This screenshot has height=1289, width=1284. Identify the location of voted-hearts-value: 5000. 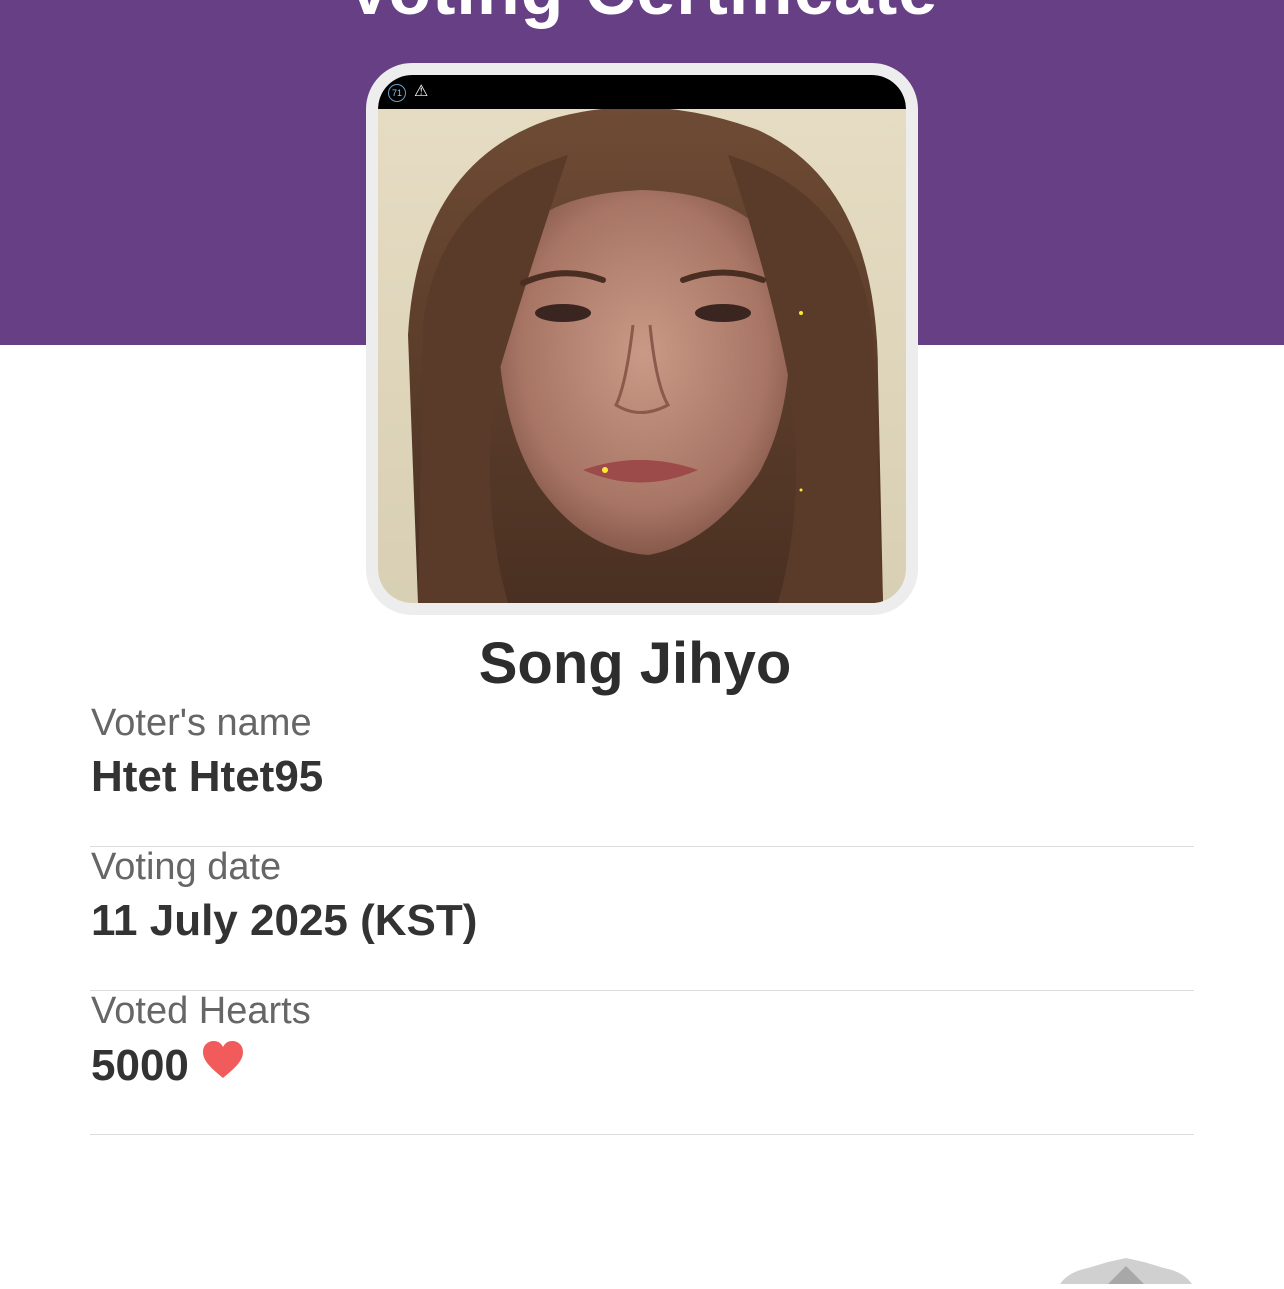
(168, 1065).